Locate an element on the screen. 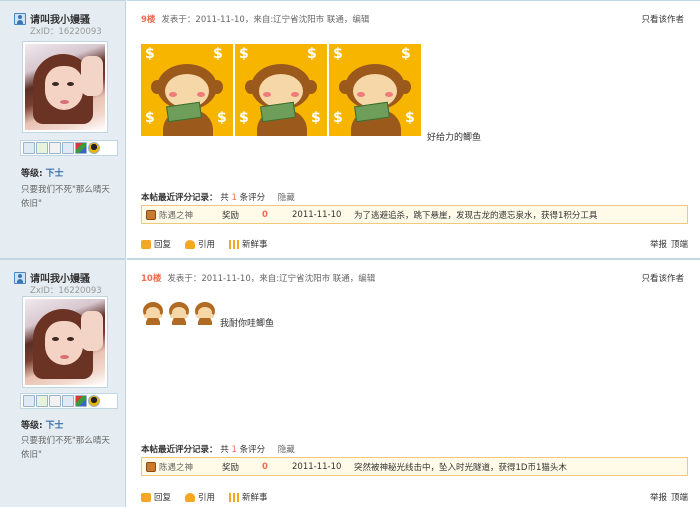  floor-number: 10楼 is located at coordinates (151, 279).